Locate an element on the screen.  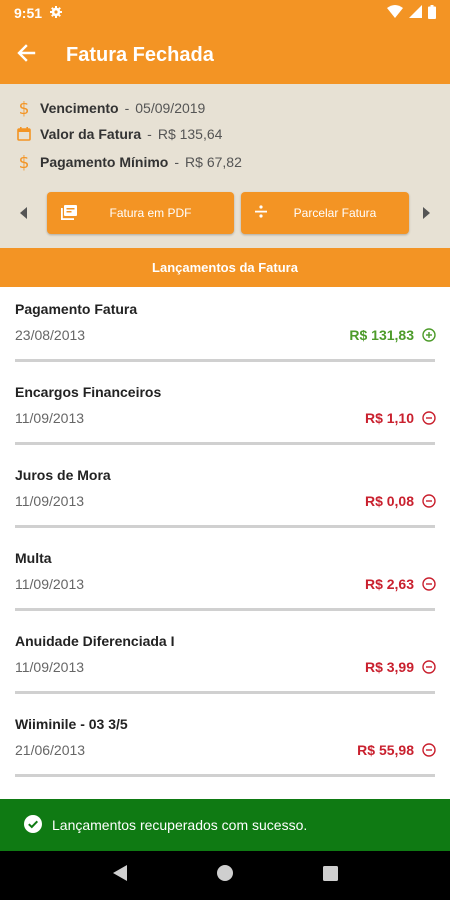
chevron-right-icon is located at coordinates (426, 213).